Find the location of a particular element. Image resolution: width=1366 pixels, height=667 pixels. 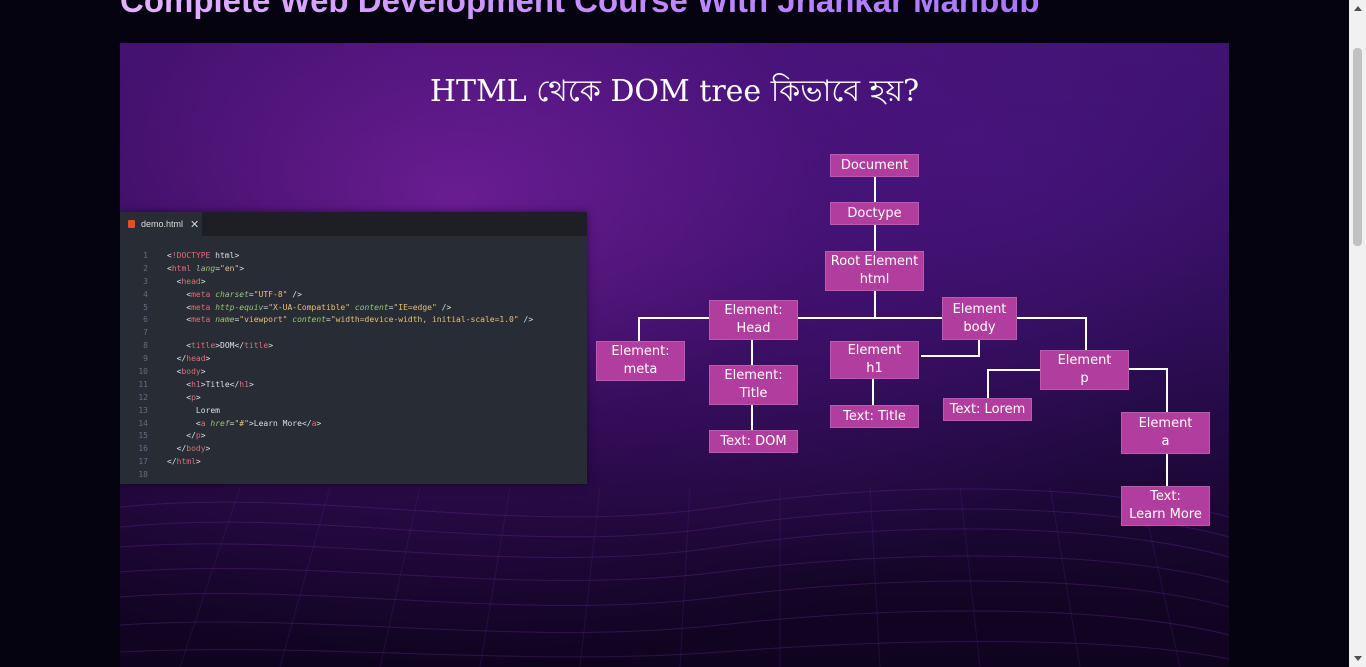

node-doctype: Doctype is located at coordinates (874, 213).